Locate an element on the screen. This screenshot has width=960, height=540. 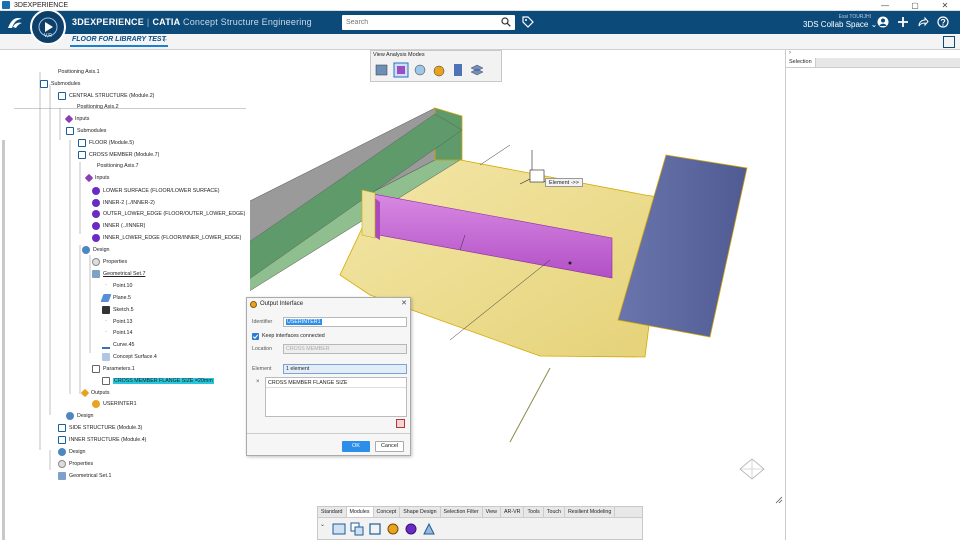
tree-node: Geometrical Set.1 is located at coordinates (84, 476).